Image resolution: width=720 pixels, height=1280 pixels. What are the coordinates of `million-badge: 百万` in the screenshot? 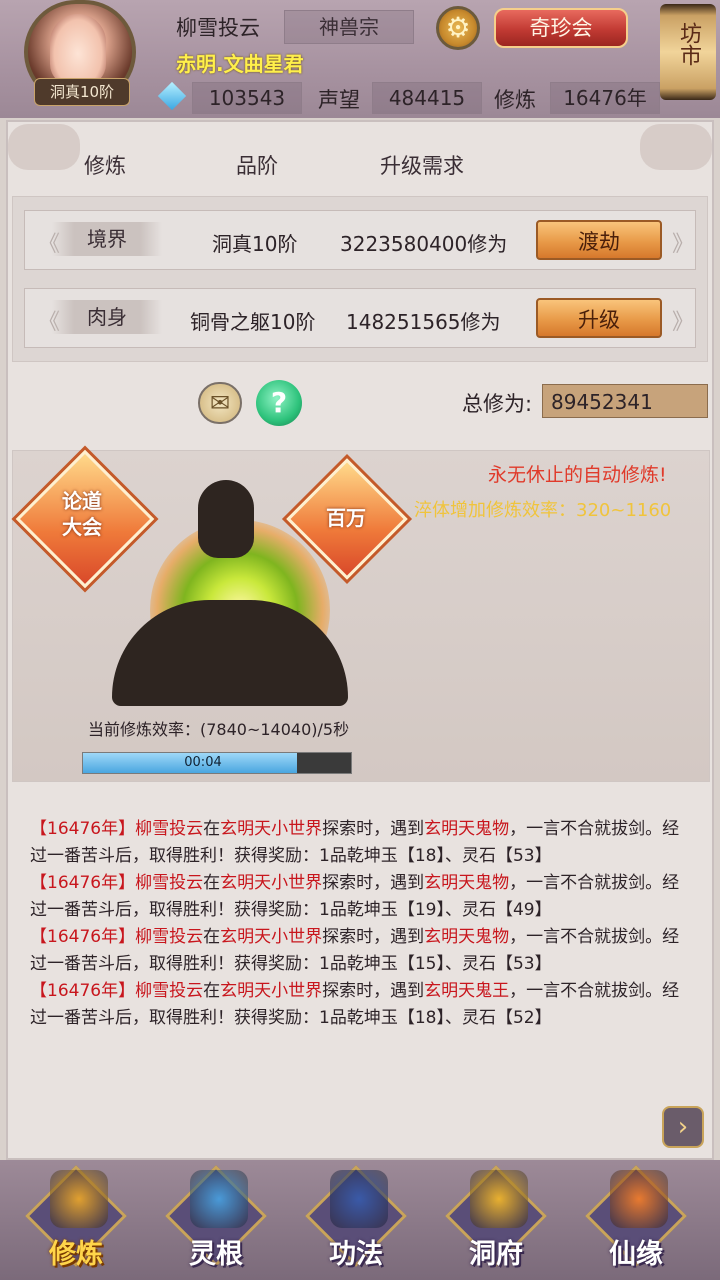 It's located at (347, 519).